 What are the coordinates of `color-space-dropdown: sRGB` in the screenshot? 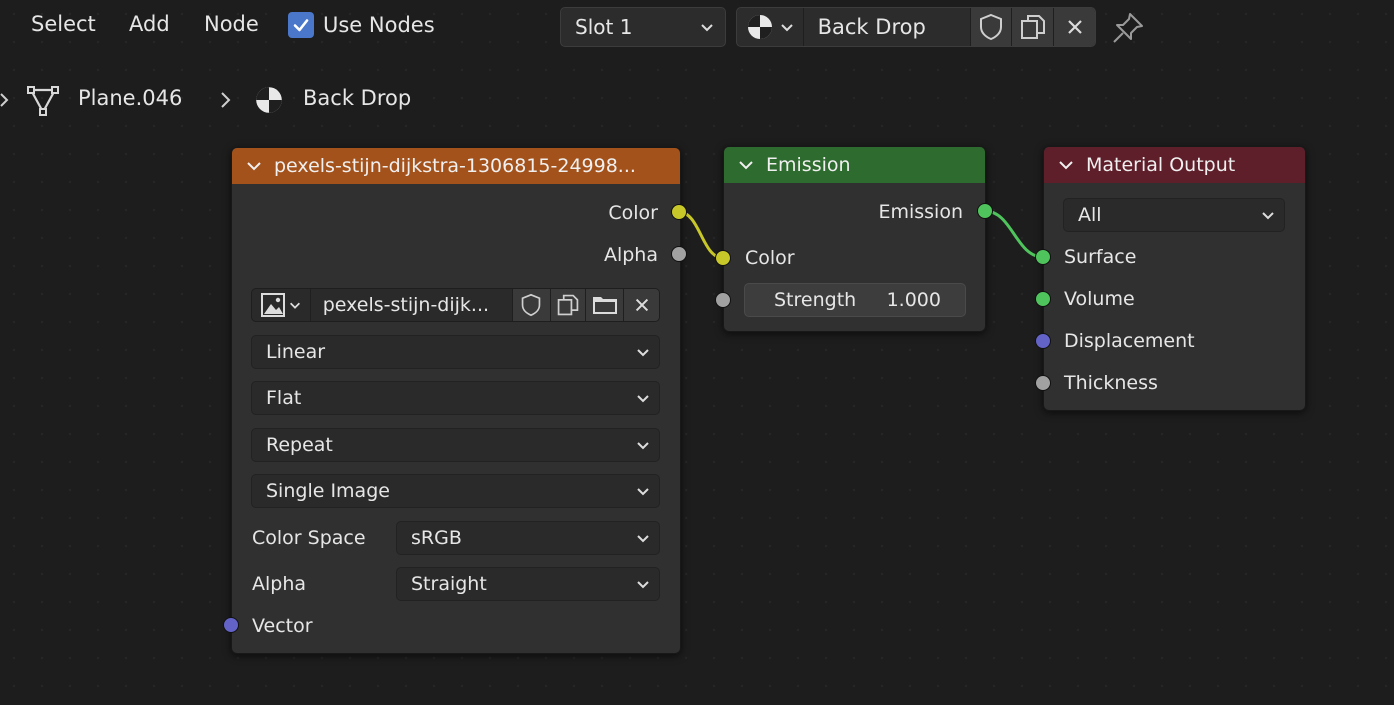 It's located at (528, 538).